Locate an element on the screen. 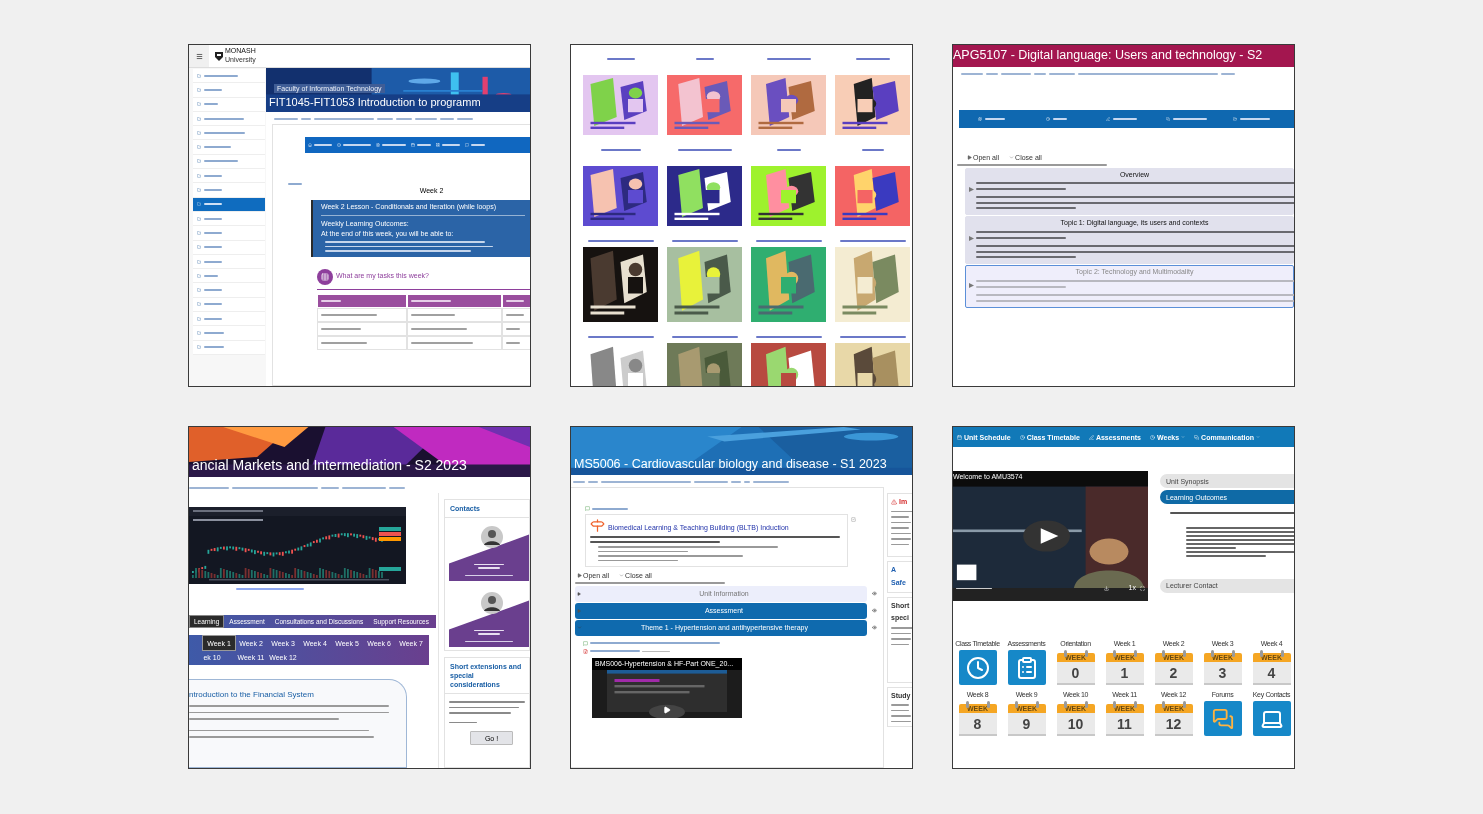 This screenshot has width=1483, height=814. week-number: 11 is located at coordinates (1124, 723).